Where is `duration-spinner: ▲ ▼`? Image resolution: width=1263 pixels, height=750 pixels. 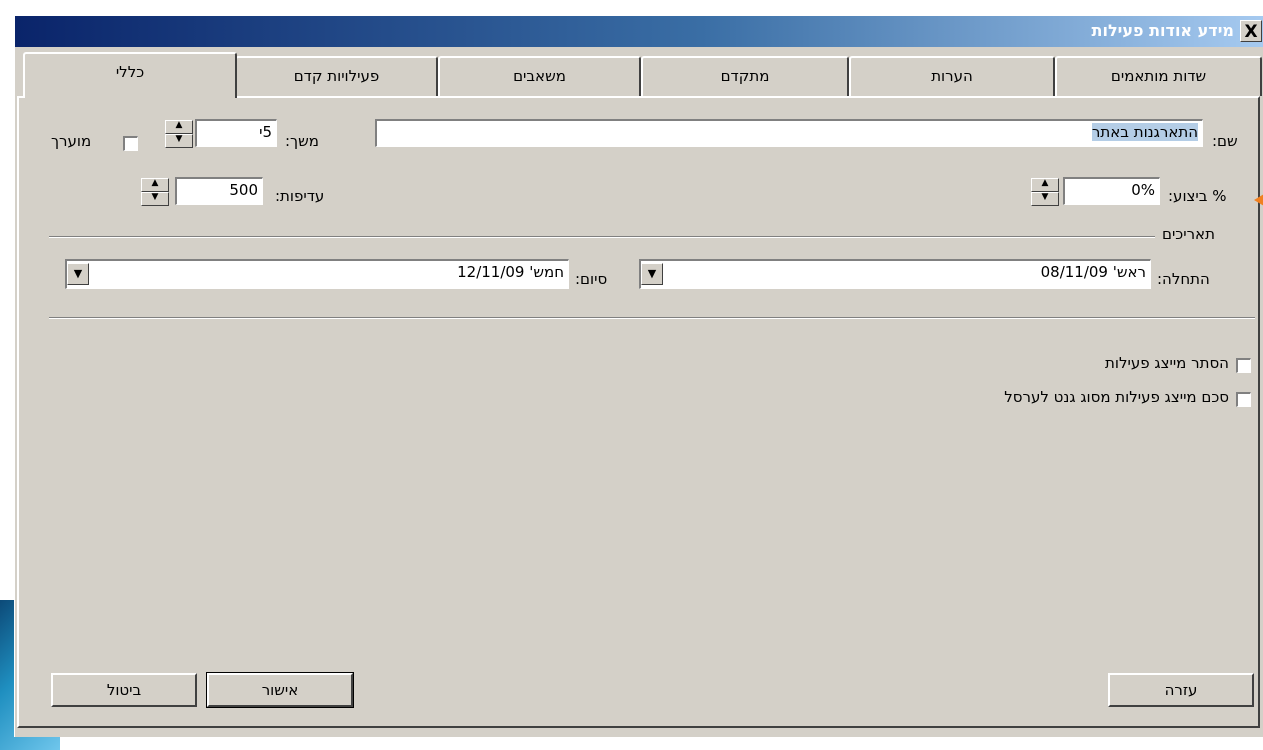 duration-spinner: ▲ ▼ is located at coordinates (179, 134).